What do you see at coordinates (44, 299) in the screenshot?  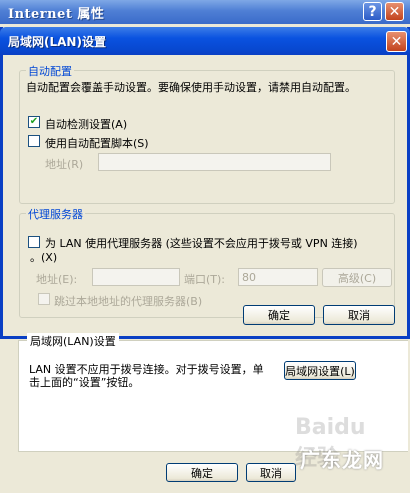 I see `bypass-local-checkbox` at bounding box center [44, 299].